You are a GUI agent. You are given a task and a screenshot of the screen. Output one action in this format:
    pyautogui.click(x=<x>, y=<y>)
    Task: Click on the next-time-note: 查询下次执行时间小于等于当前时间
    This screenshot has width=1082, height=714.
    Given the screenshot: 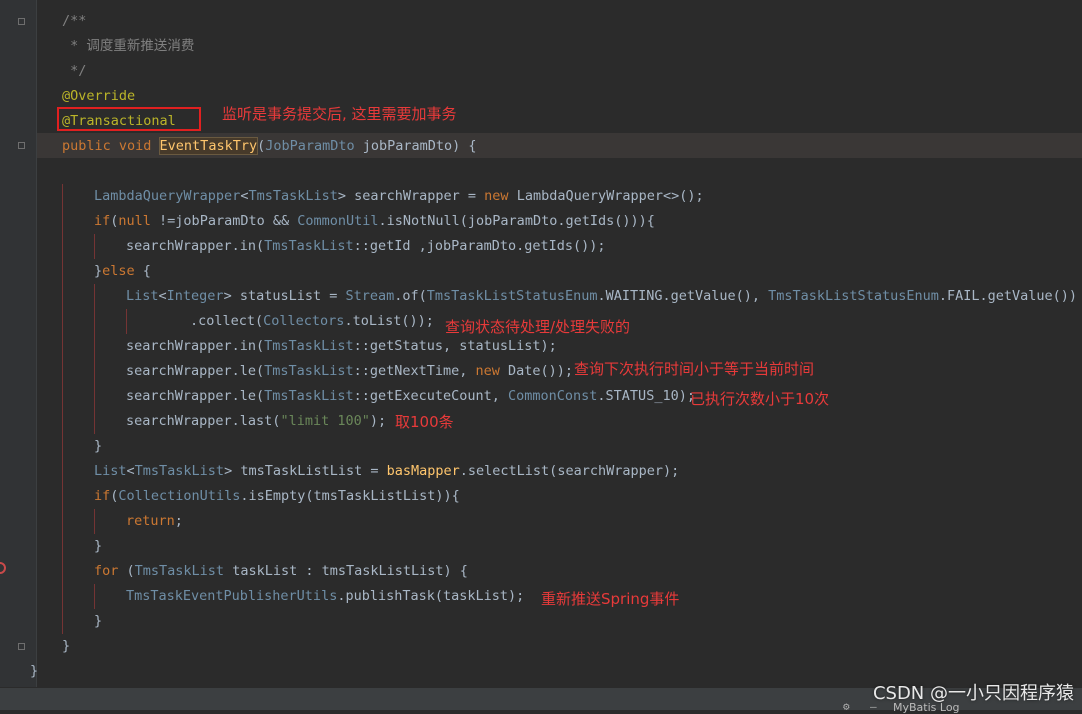 What is the action you would take?
    pyautogui.click(x=694, y=369)
    